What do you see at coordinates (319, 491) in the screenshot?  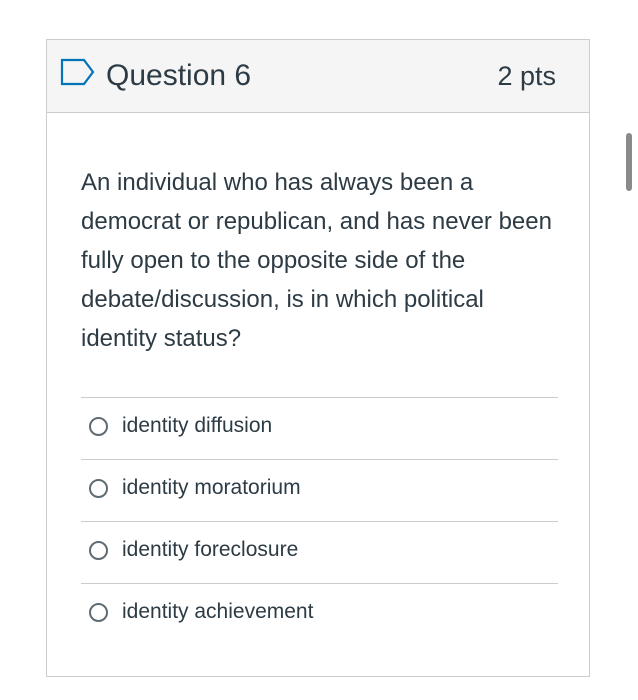 I see `answer-option: identity moratorium` at bounding box center [319, 491].